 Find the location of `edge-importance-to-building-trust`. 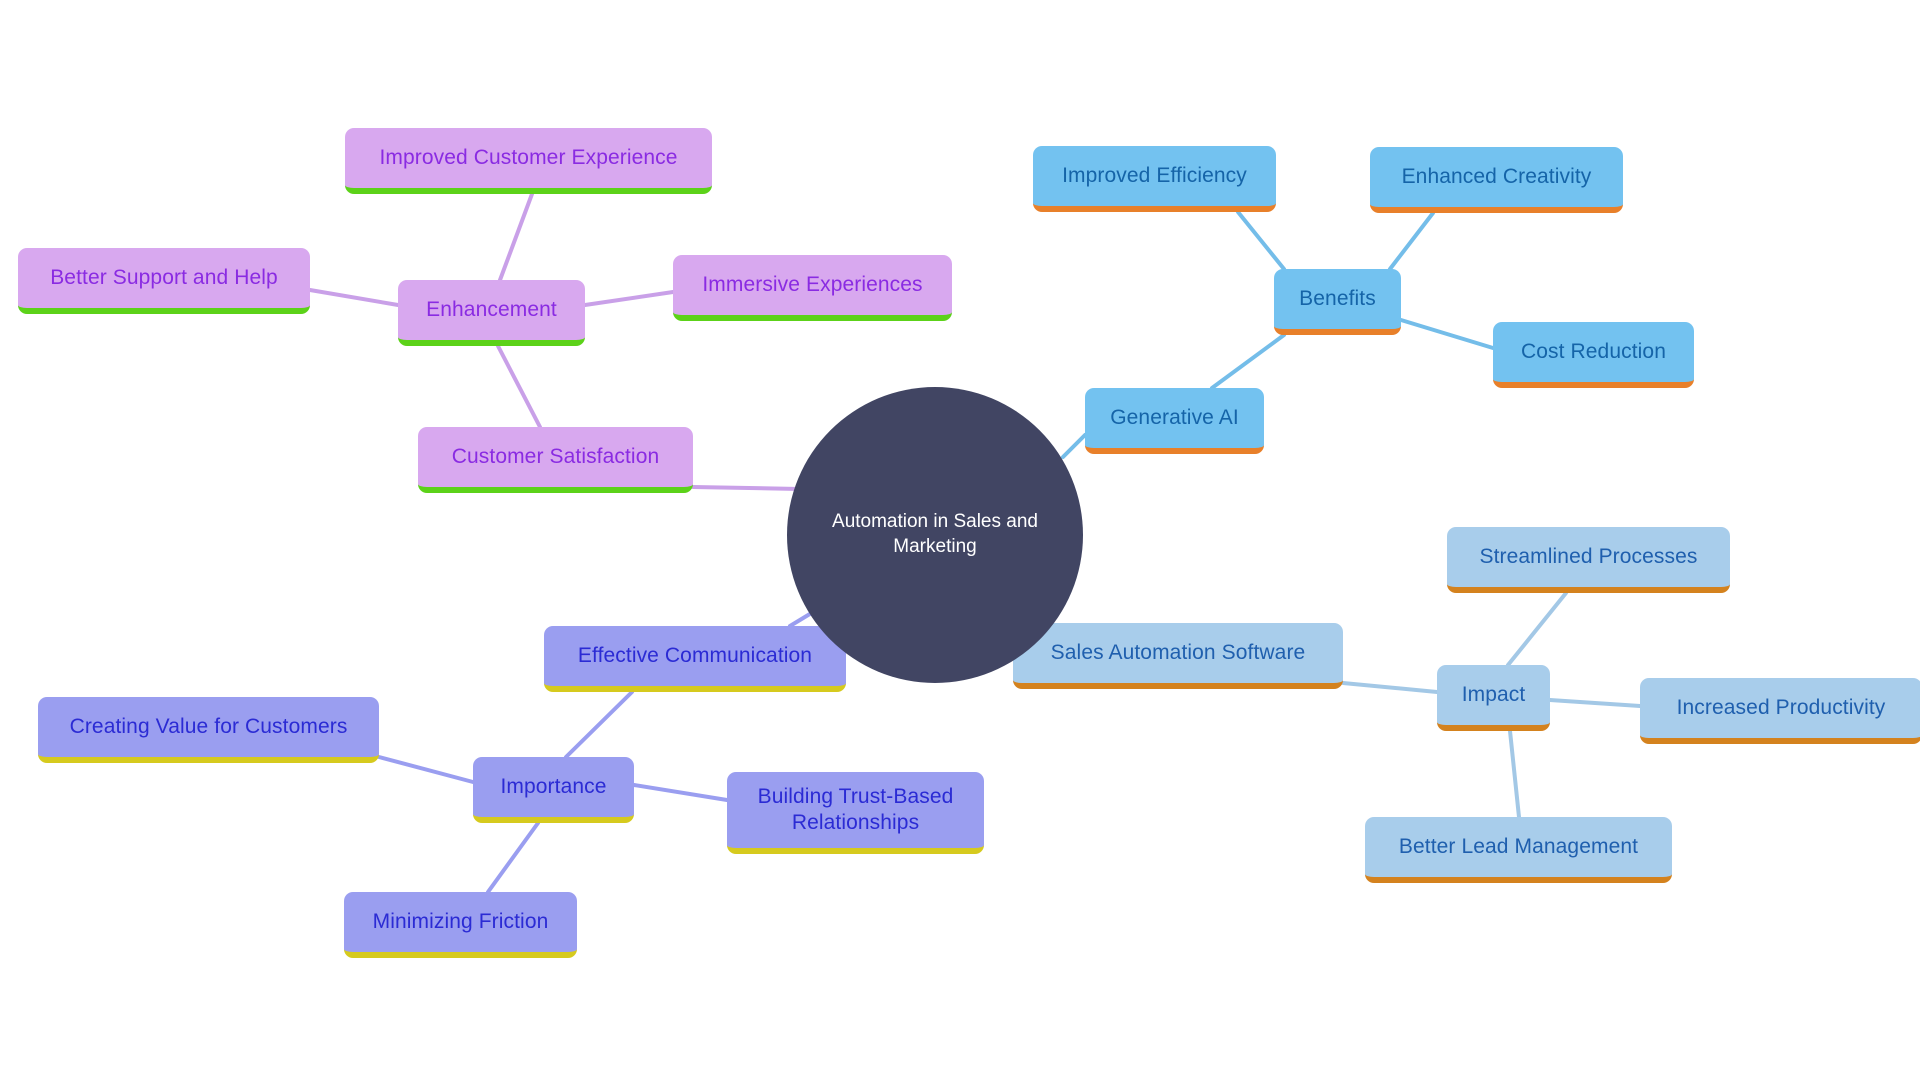

edge-importance-to-building-trust is located at coordinates (680, 792).